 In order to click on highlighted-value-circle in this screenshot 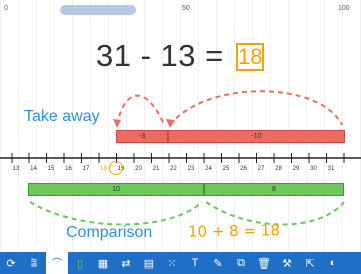, I will do `click(116, 168)`.